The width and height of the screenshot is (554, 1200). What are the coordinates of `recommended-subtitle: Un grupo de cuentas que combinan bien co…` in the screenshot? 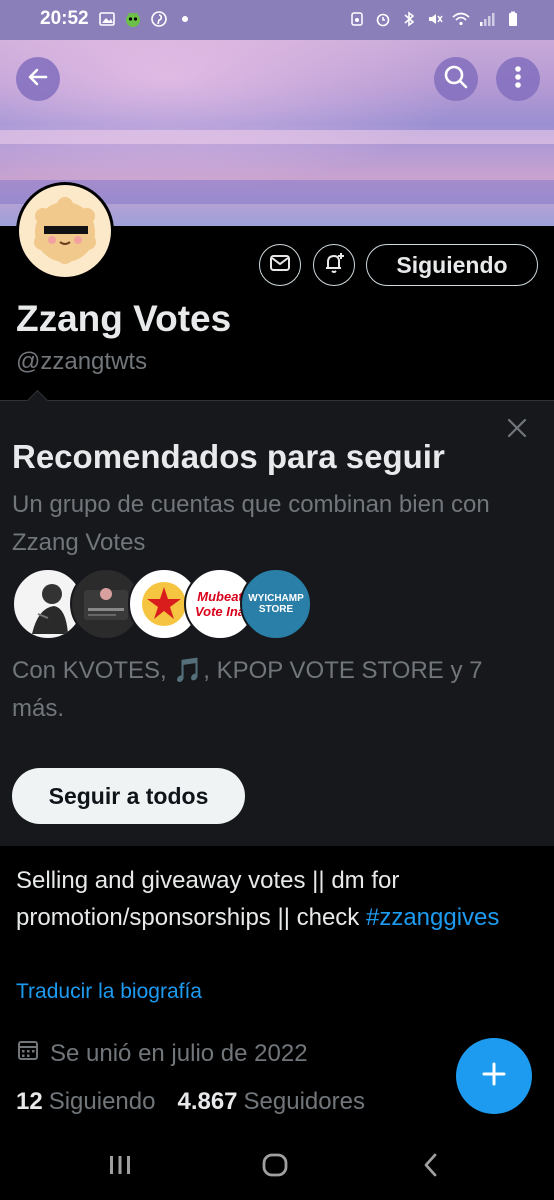 It's located at (251, 523).